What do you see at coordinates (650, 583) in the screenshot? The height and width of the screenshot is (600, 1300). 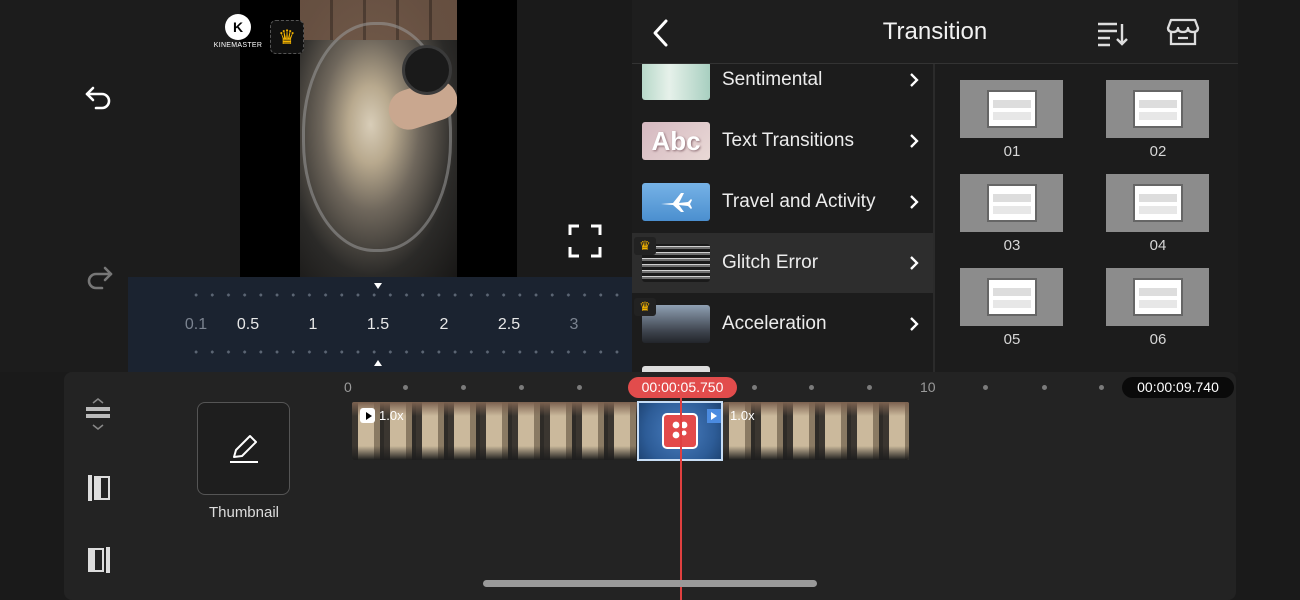 I see `home-indicator` at bounding box center [650, 583].